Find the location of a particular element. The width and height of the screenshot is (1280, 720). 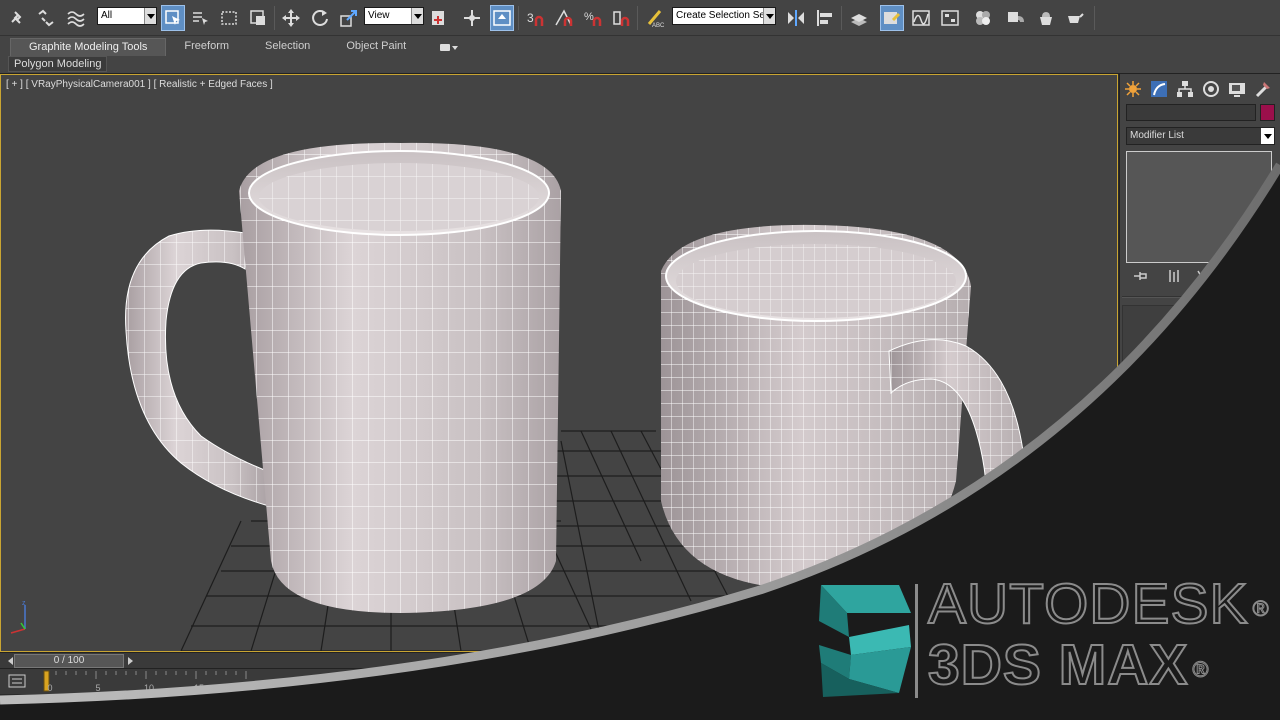

time-slider-thumb: 0 / 100 is located at coordinates (69, 661).